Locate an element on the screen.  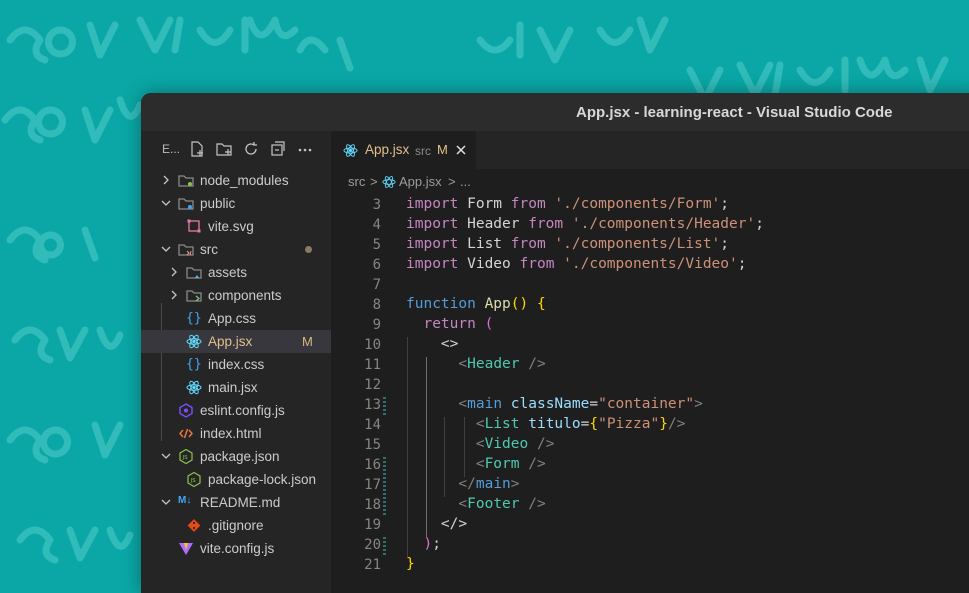
tree-item-label: package-lock.json is located at coordinates (262, 479).